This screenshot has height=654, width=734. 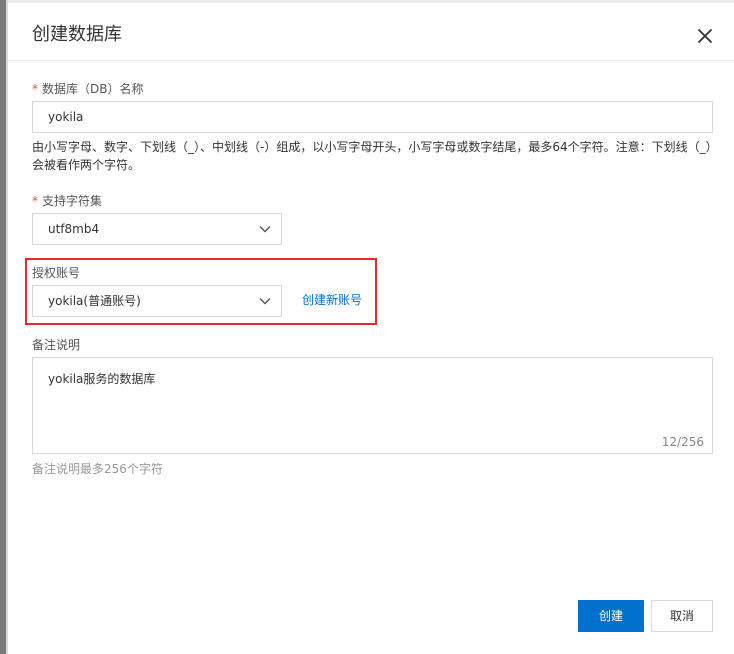 I want to click on create-button: 创建, so click(x=611, y=616).